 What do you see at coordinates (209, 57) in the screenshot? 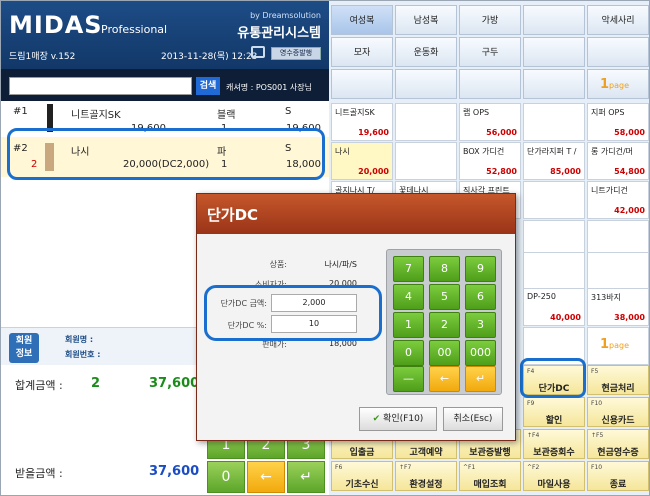
I see `datetime-label: 2013-11-28(목) 12:23` at bounding box center [209, 57].